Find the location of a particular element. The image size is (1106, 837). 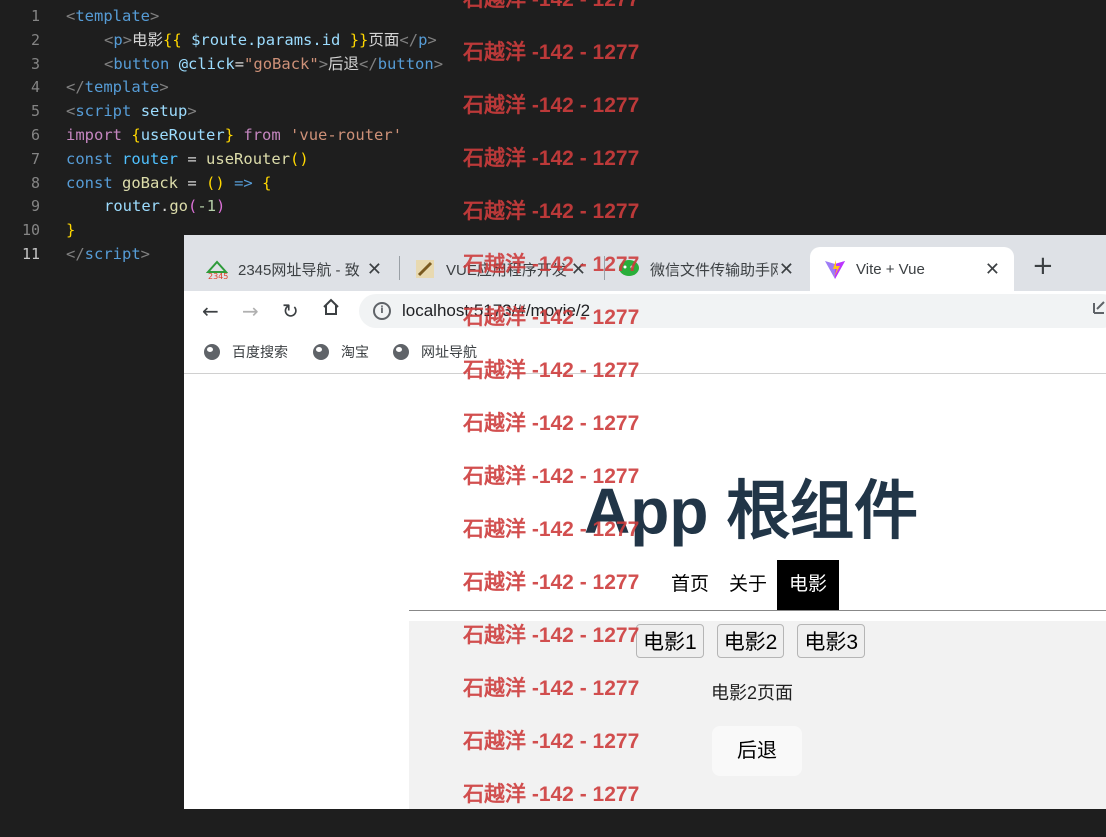

code-line: <button @click="goBack">后退</button> is located at coordinates (274, 63).